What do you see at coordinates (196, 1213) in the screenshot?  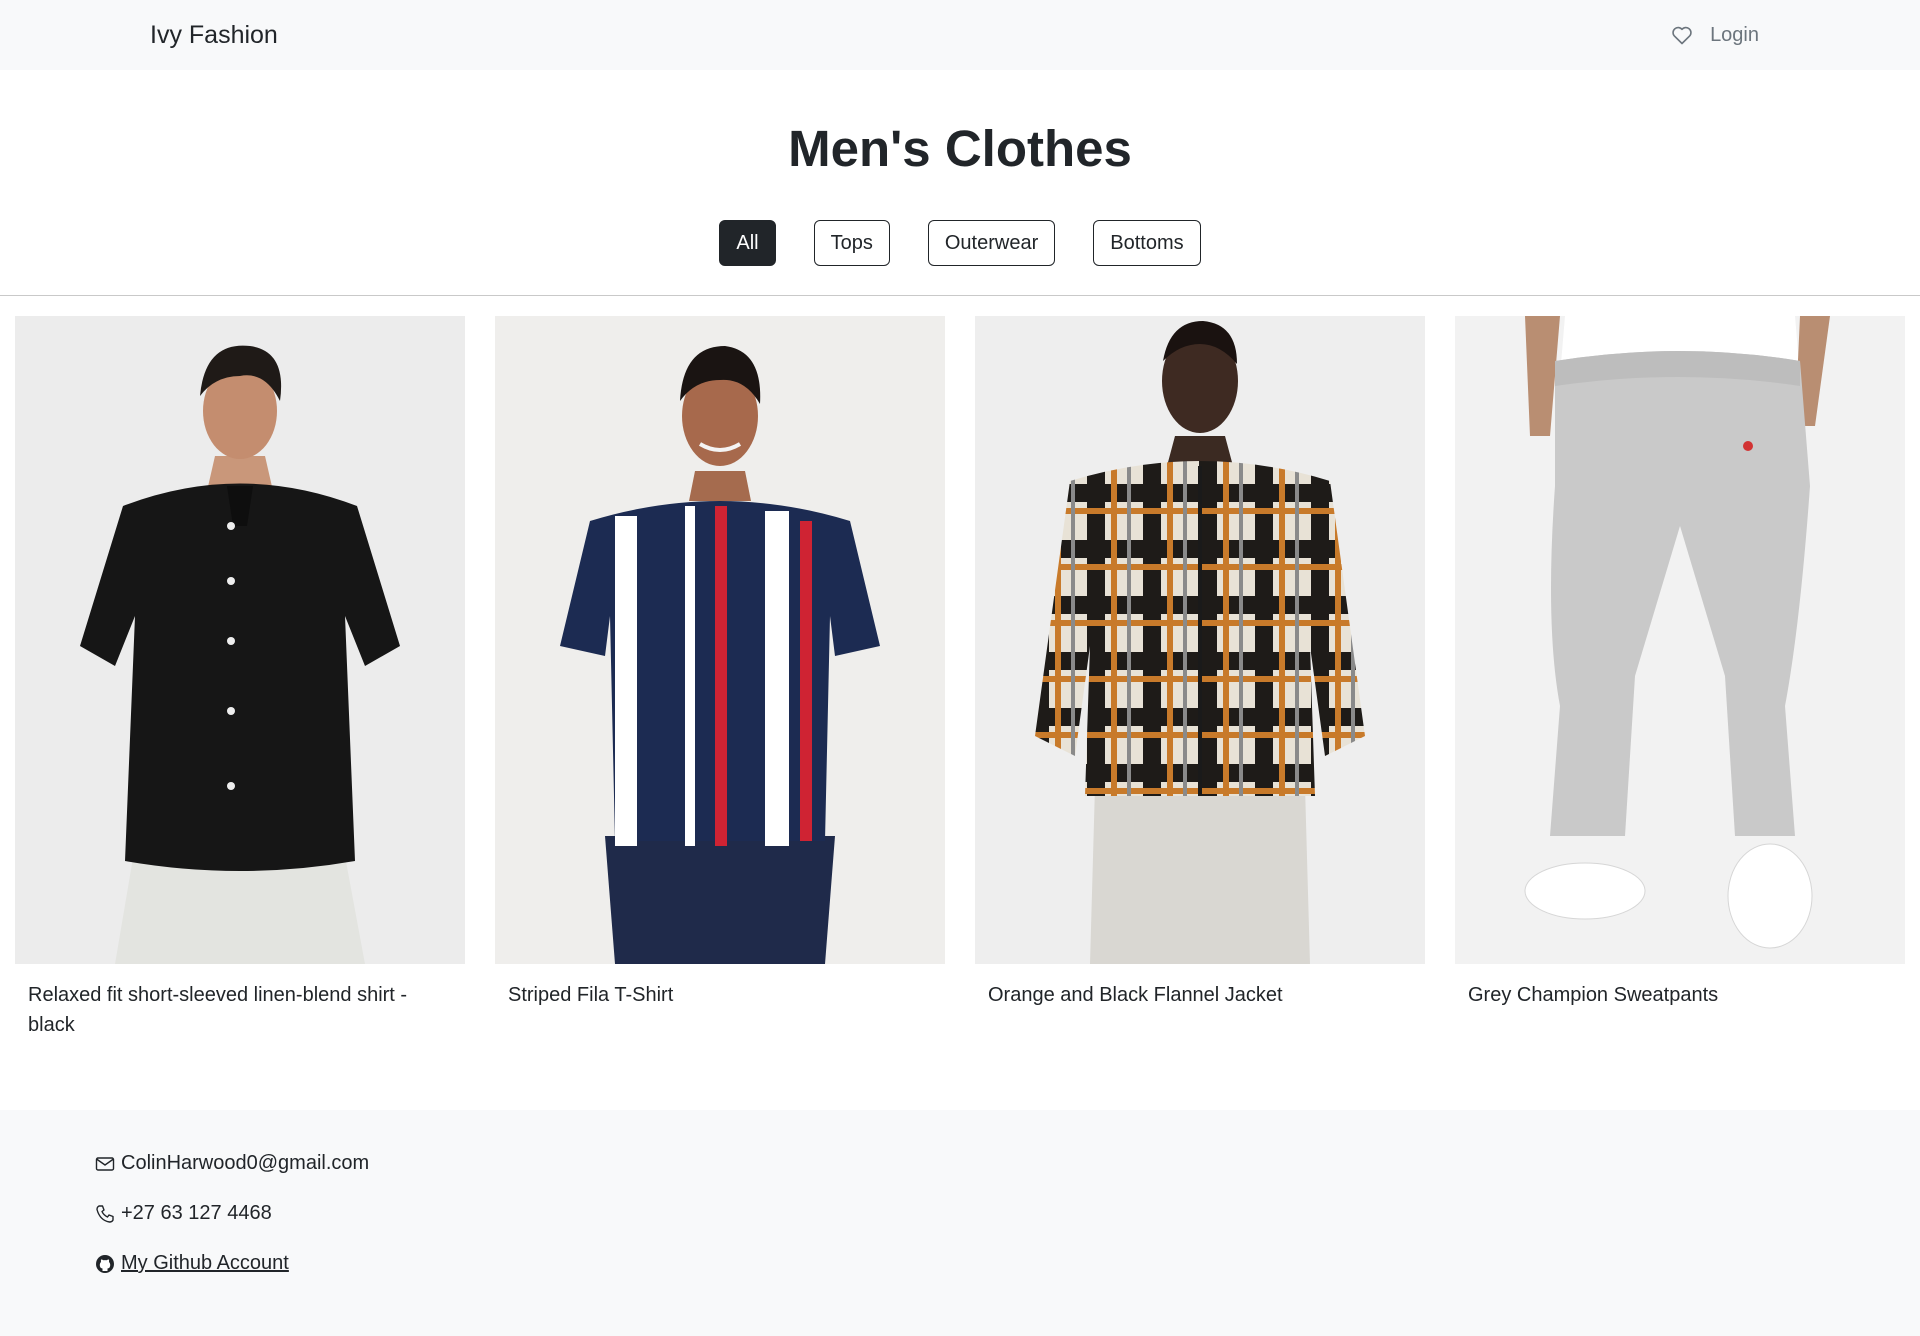 I see `phone-text: +27 63 127 4468` at bounding box center [196, 1213].